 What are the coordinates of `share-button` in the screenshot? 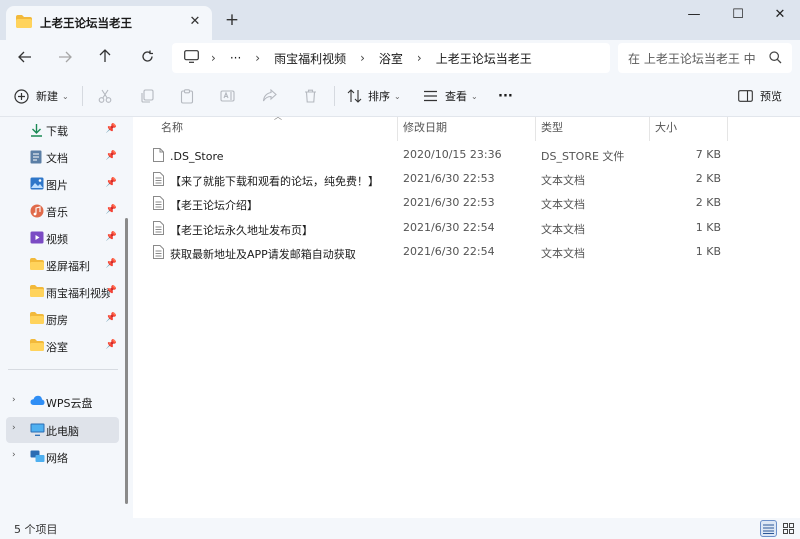 It's located at (269, 96).